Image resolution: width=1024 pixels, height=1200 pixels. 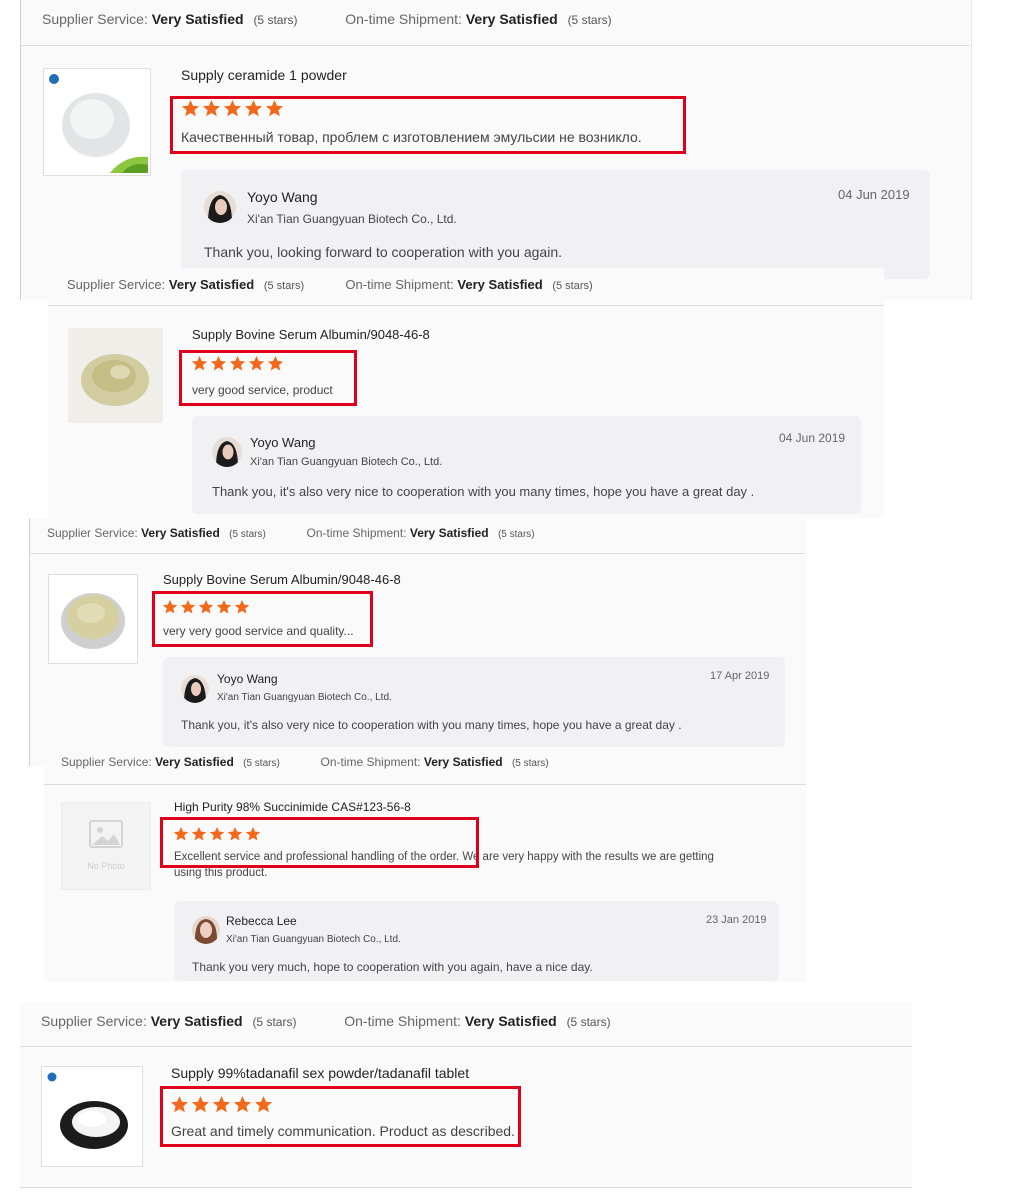 I want to click on product-title: Supply ceramide 1 powder, so click(x=264, y=75).